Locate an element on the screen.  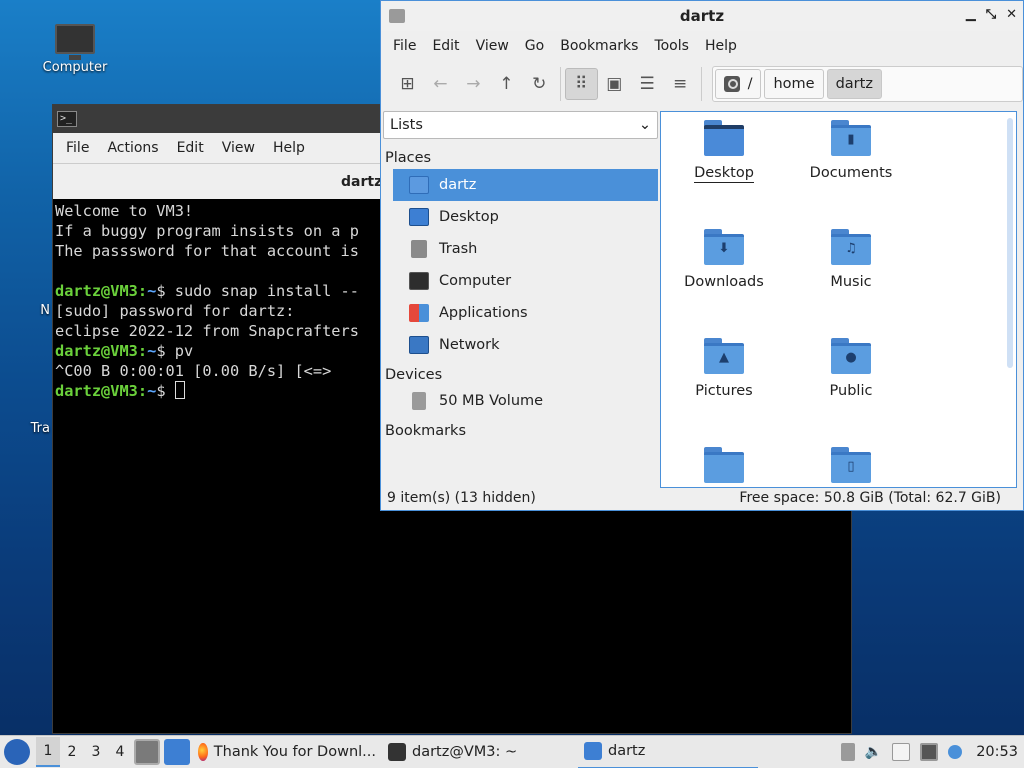
compact-view-icon: ☰ is located at coordinates (647, 84).